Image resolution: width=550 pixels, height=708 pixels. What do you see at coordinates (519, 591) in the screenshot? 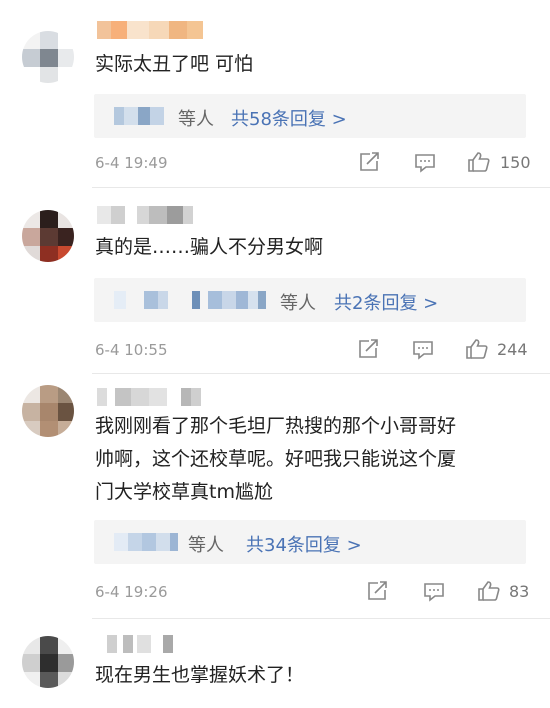
I see `like-count: 83` at bounding box center [519, 591].